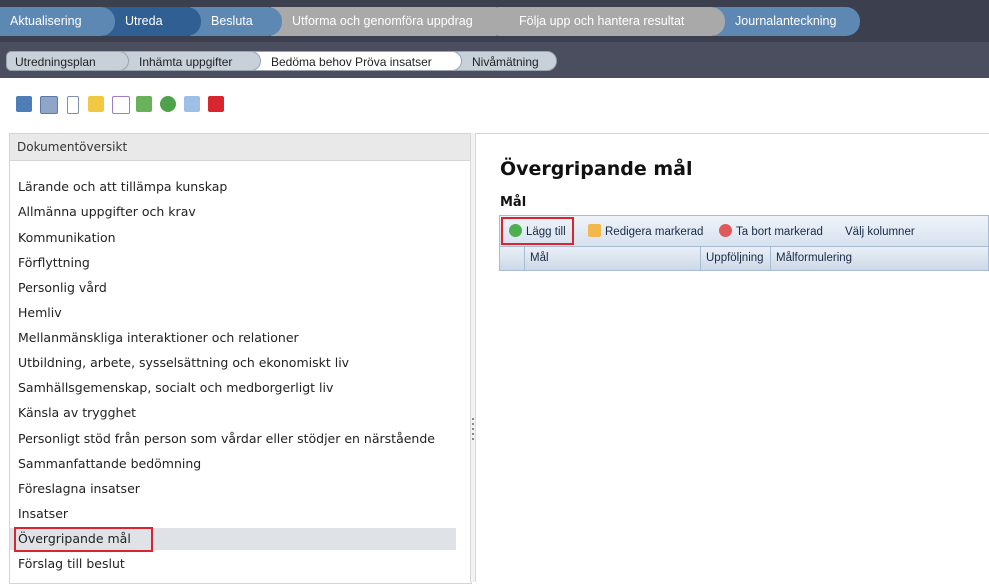  What do you see at coordinates (186, 62) in the screenshot?
I see `step-label: Inhämta uppgifter` at bounding box center [186, 62].